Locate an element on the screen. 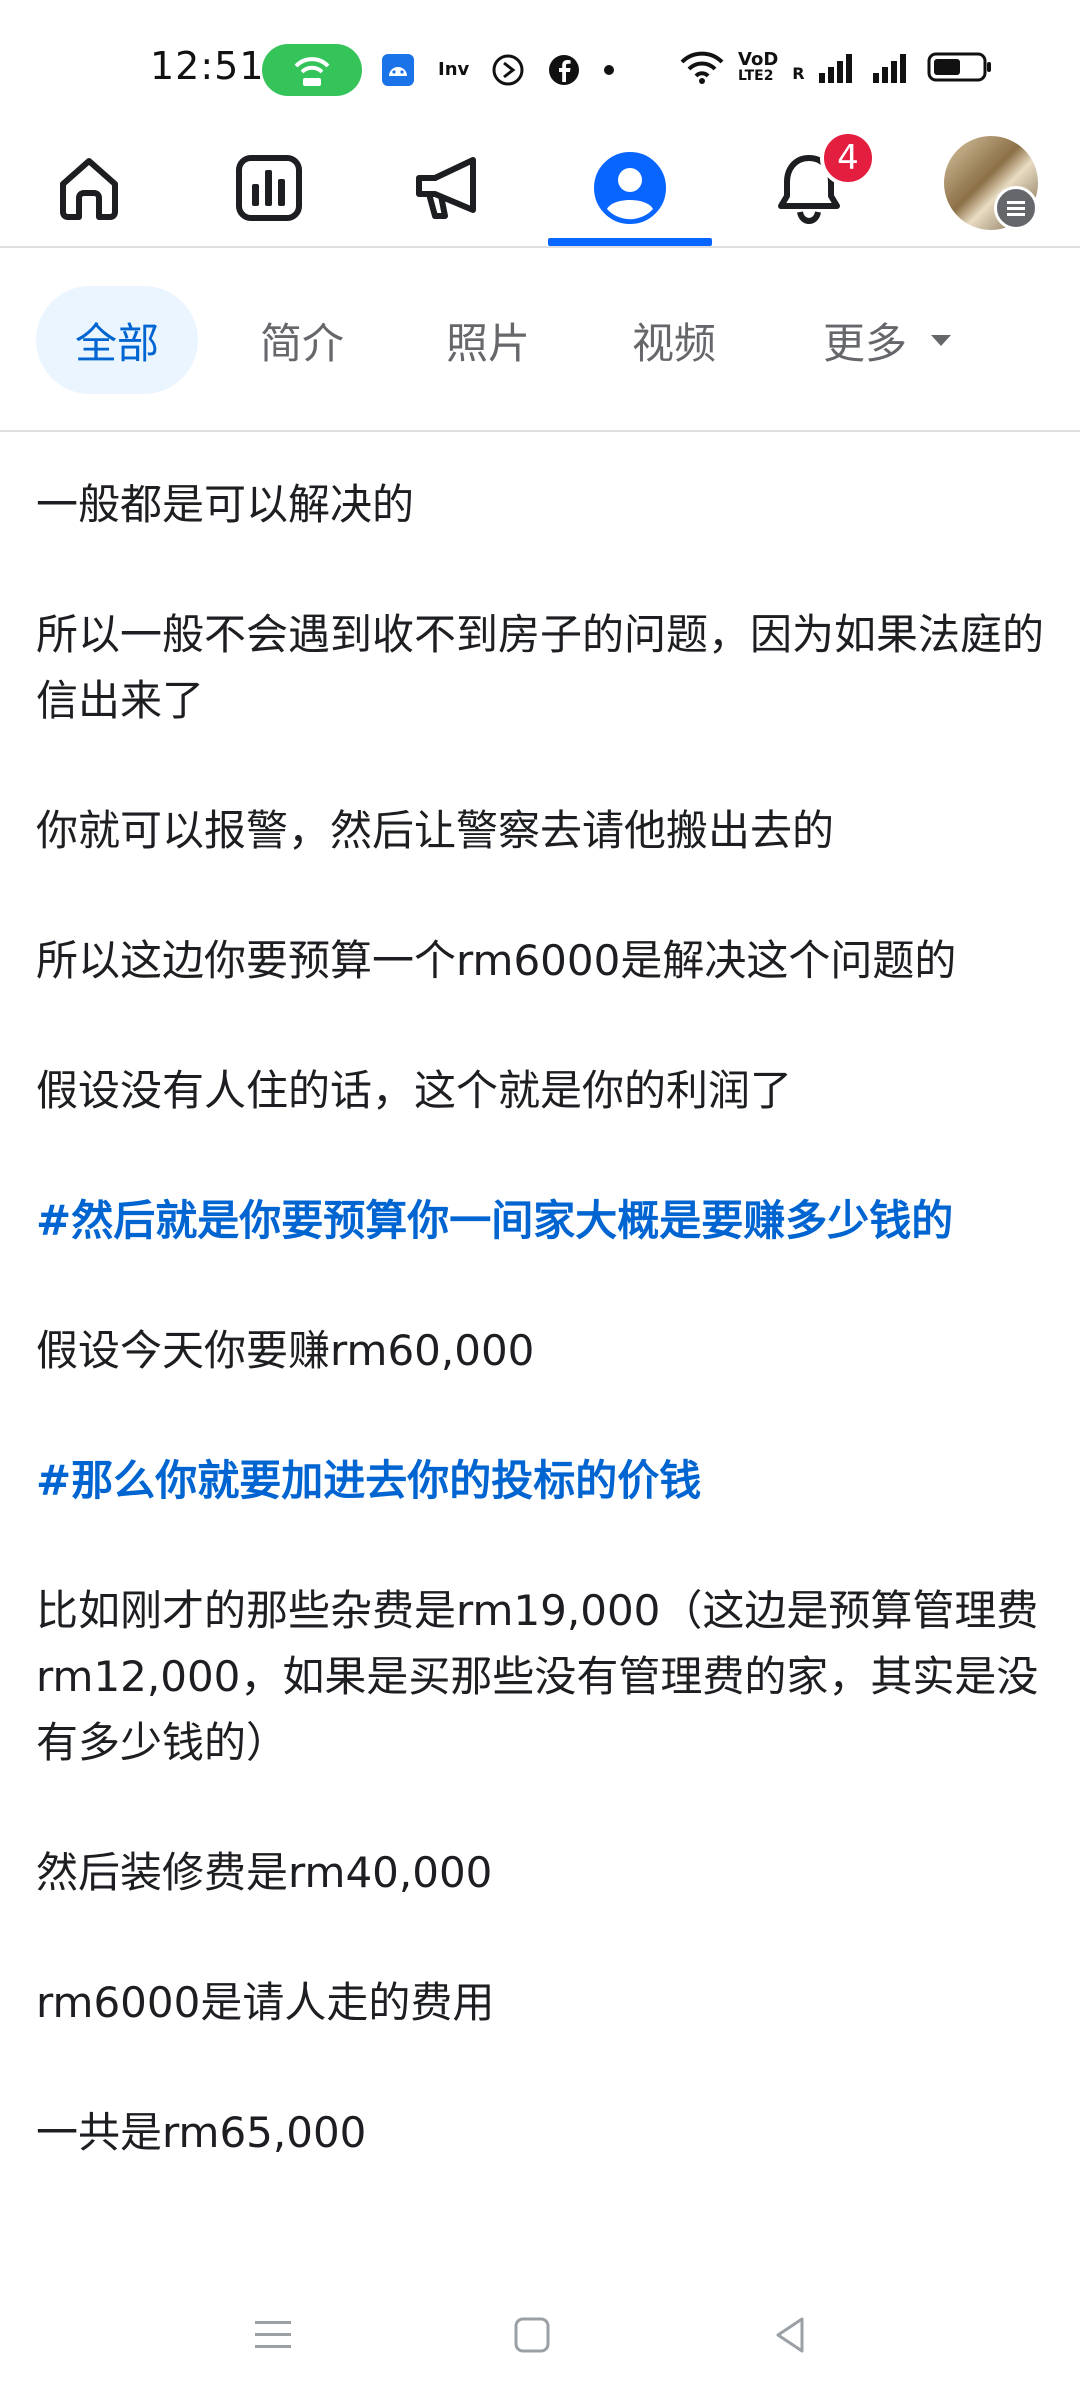 This screenshot has height=2400, width=1080. post-paragraph: 你就可以报警，然后让警察去请他搬出去的 is located at coordinates (435, 830).